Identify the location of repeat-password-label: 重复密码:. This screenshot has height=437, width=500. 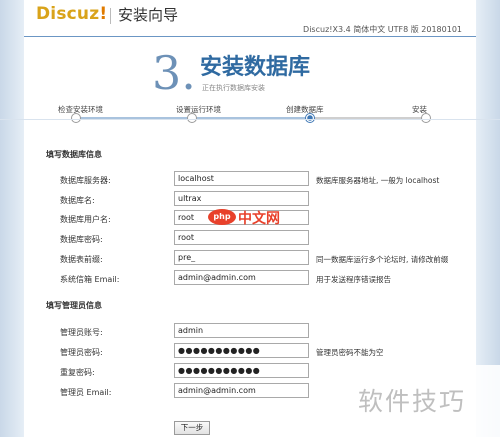
(77, 372).